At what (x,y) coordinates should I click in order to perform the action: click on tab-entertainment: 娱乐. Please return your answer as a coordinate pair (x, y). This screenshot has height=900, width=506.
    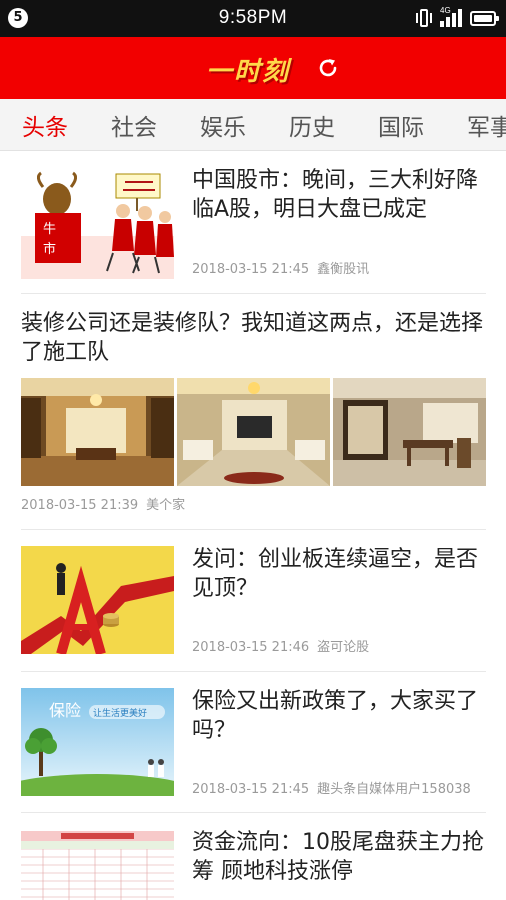
    Looking at the image, I should click on (223, 125).